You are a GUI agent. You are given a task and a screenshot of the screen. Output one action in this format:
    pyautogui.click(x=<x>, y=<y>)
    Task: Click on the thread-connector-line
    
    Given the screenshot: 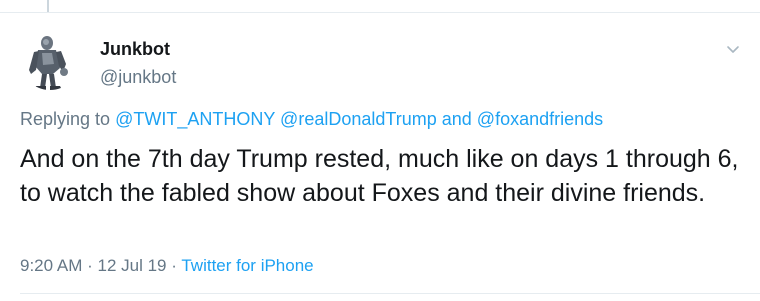 What is the action you would take?
    pyautogui.click(x=48, y=6)
    